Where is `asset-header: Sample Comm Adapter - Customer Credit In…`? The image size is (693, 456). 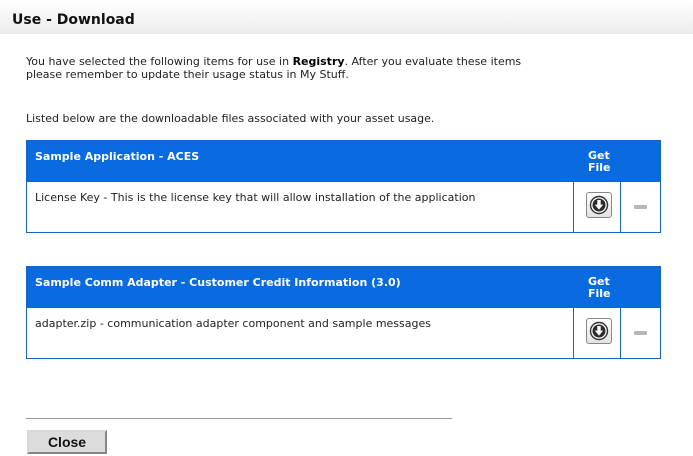 asset-header: Sample Comm Adapter - Customer Credit In… is located at coordinates (343, 287).